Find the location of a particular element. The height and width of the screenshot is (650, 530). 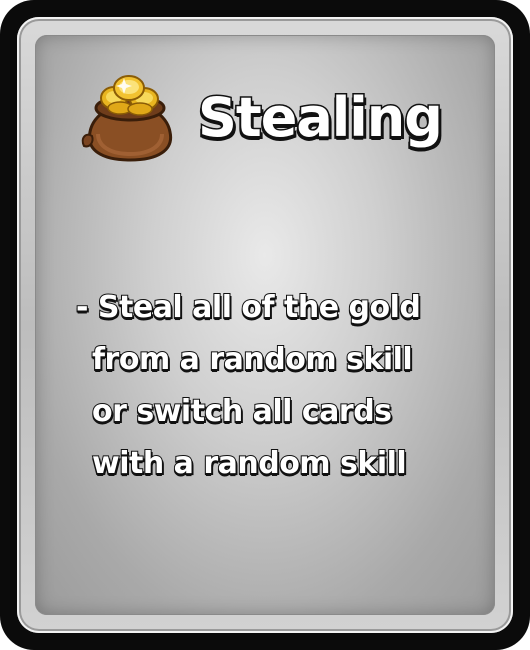

card-header: Stealing is located at coordinates (270, 118).